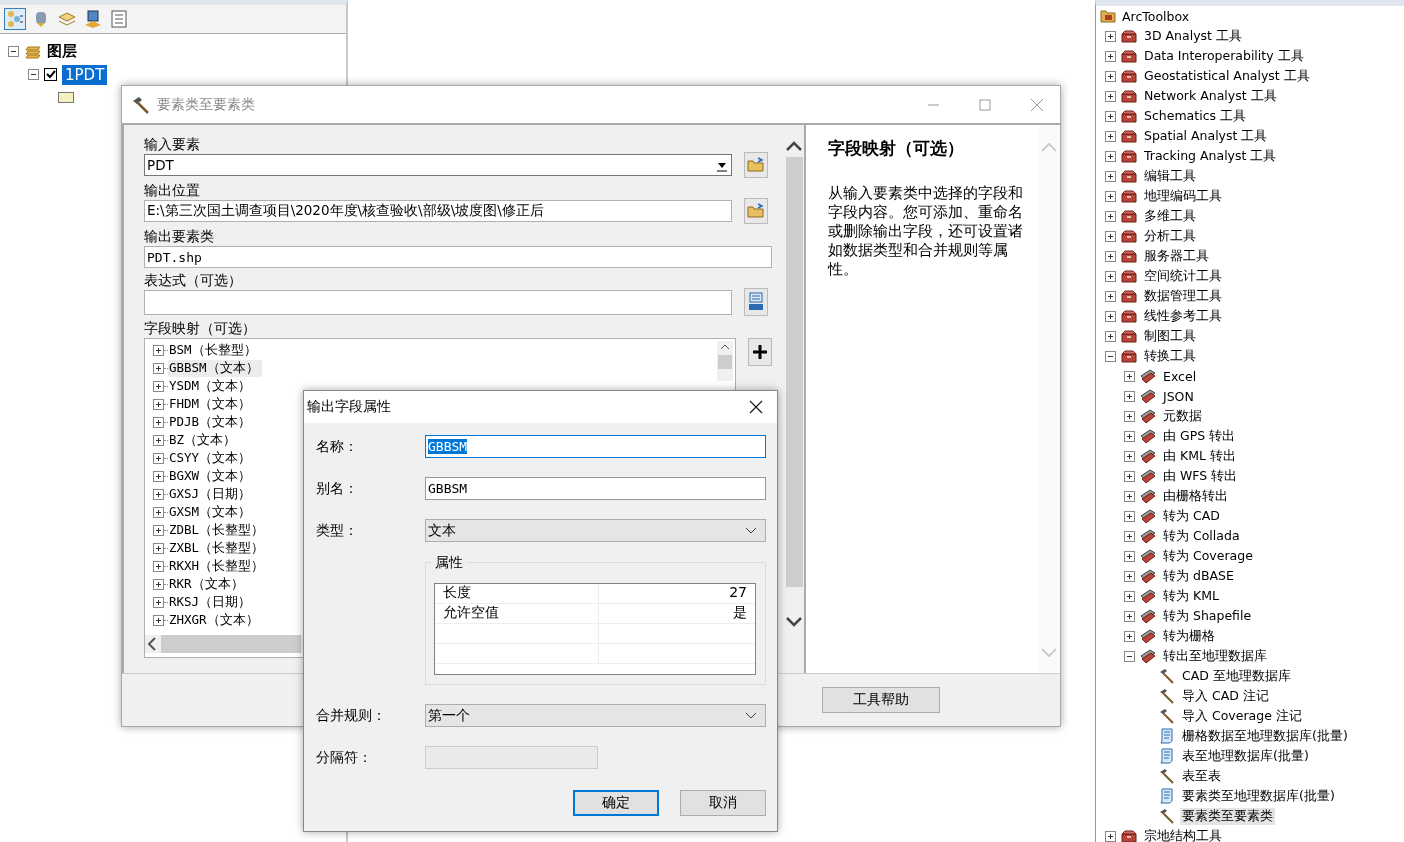 The image size is (1404, 842). What do you see at coordinates (214, 350) in the screenshot?
I see `field-item: BSM（长整型）` at bounding box center [214, 350].